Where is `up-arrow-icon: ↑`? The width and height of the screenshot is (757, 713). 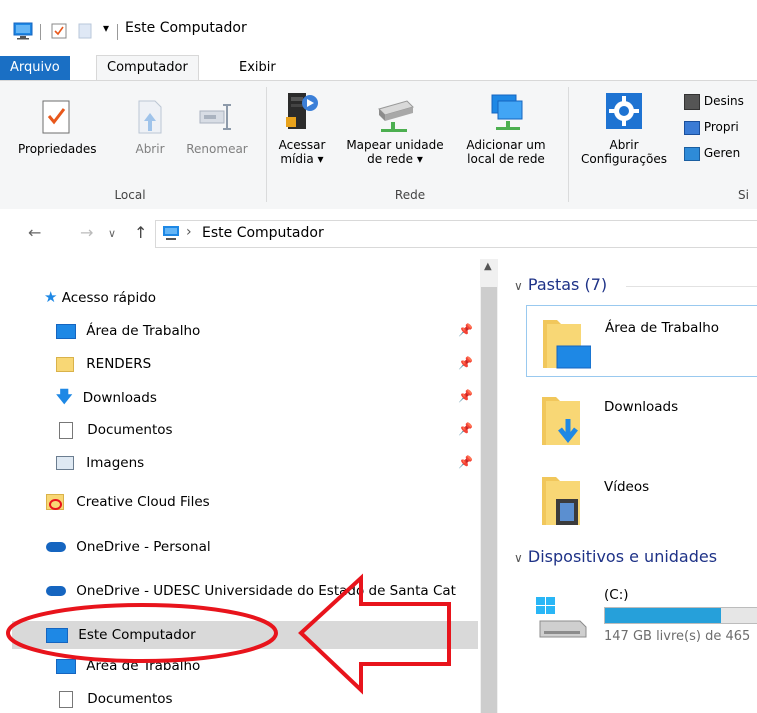
up-arrow-icon: ↑ is located at coordinates (140, 232).